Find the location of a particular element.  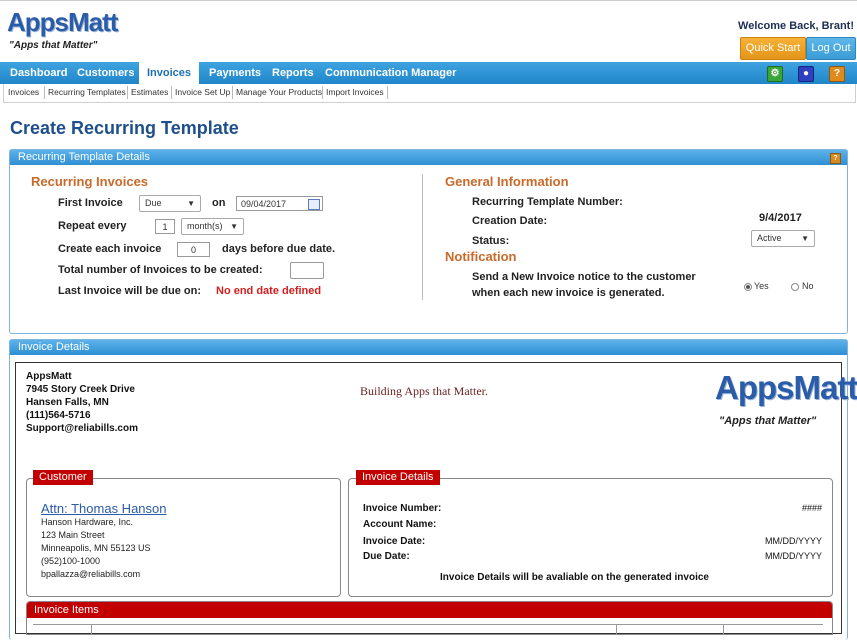

welcome-message: Welcome Back, Brant! is located at coordinates (796, 26).